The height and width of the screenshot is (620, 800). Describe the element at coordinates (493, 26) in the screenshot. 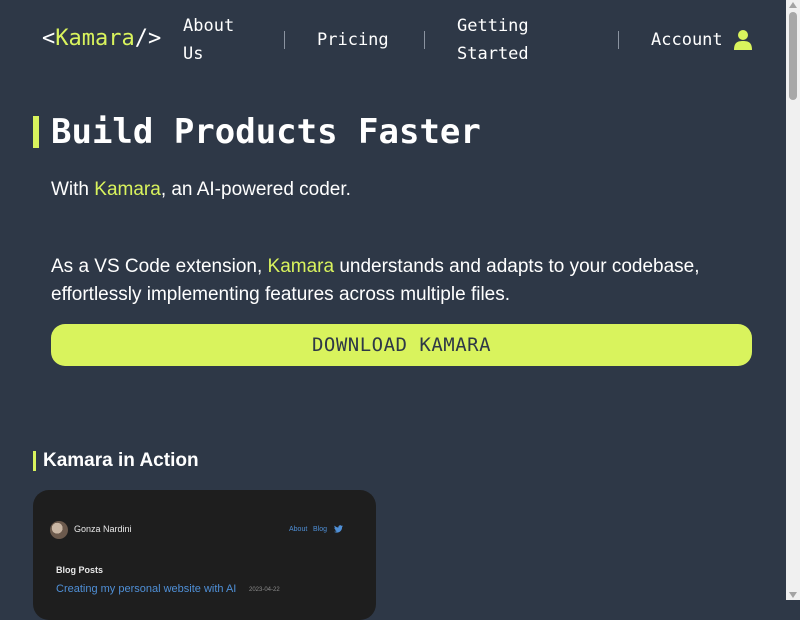

I see `nav-getting-label-line1: Getting` at that location.